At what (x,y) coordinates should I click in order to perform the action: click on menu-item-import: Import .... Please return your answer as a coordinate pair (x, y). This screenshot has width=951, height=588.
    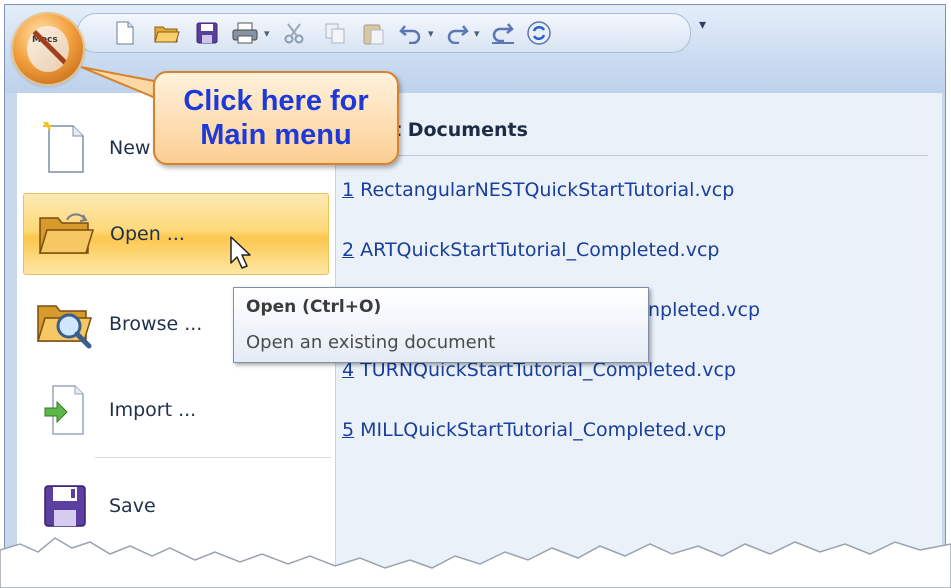
    Looking at the image, I should click on (176, 410).